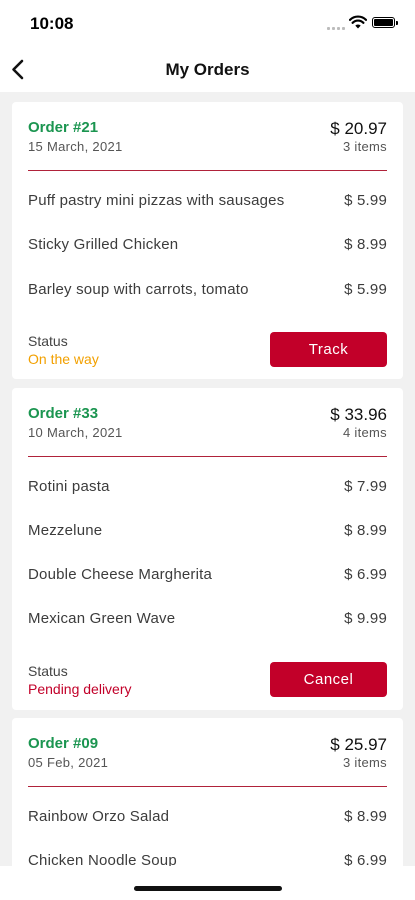  What do you see at coordinates (63, 359) in the screenshot?
I see `order-status: On the way` at bounding box center [63, 359].